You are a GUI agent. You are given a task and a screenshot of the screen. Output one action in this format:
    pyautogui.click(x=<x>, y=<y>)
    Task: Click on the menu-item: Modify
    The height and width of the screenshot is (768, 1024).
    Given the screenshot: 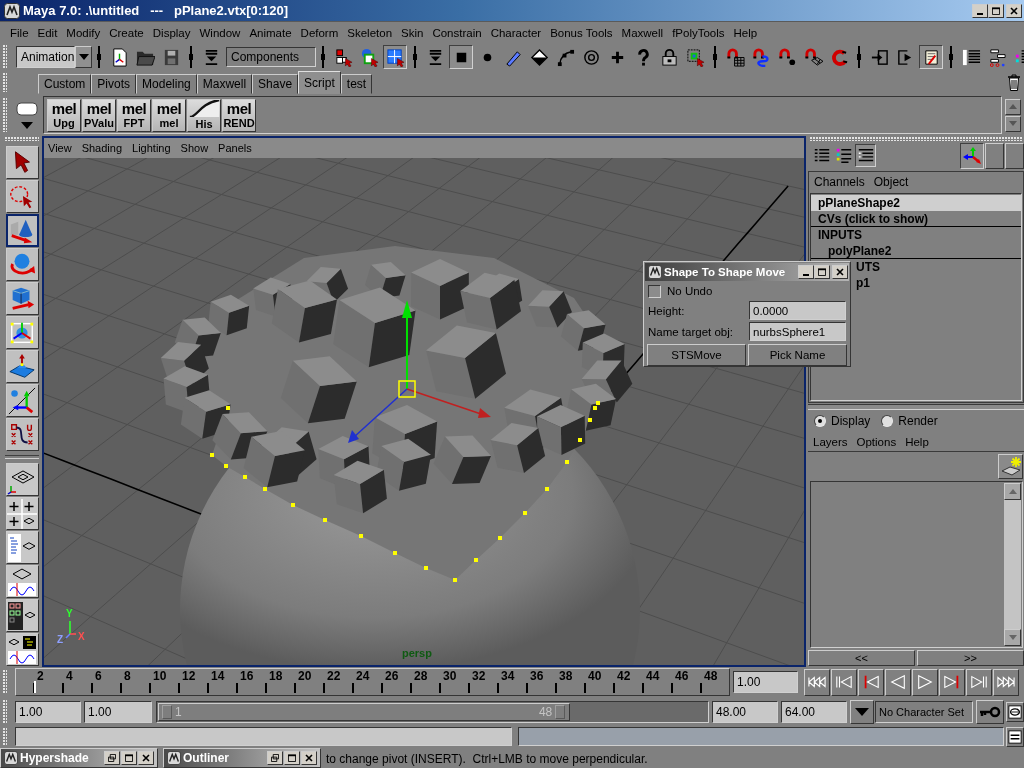 What is the action you would take?
    pyautogui.click(x=83, y=32)
    